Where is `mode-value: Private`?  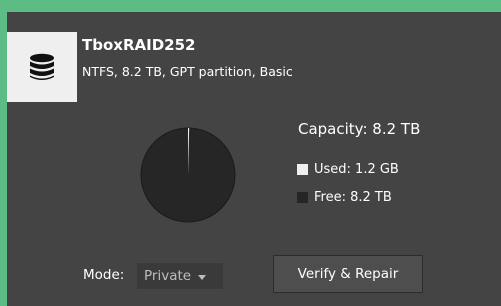 mode-value: Private is located at coordinates (168, 276).